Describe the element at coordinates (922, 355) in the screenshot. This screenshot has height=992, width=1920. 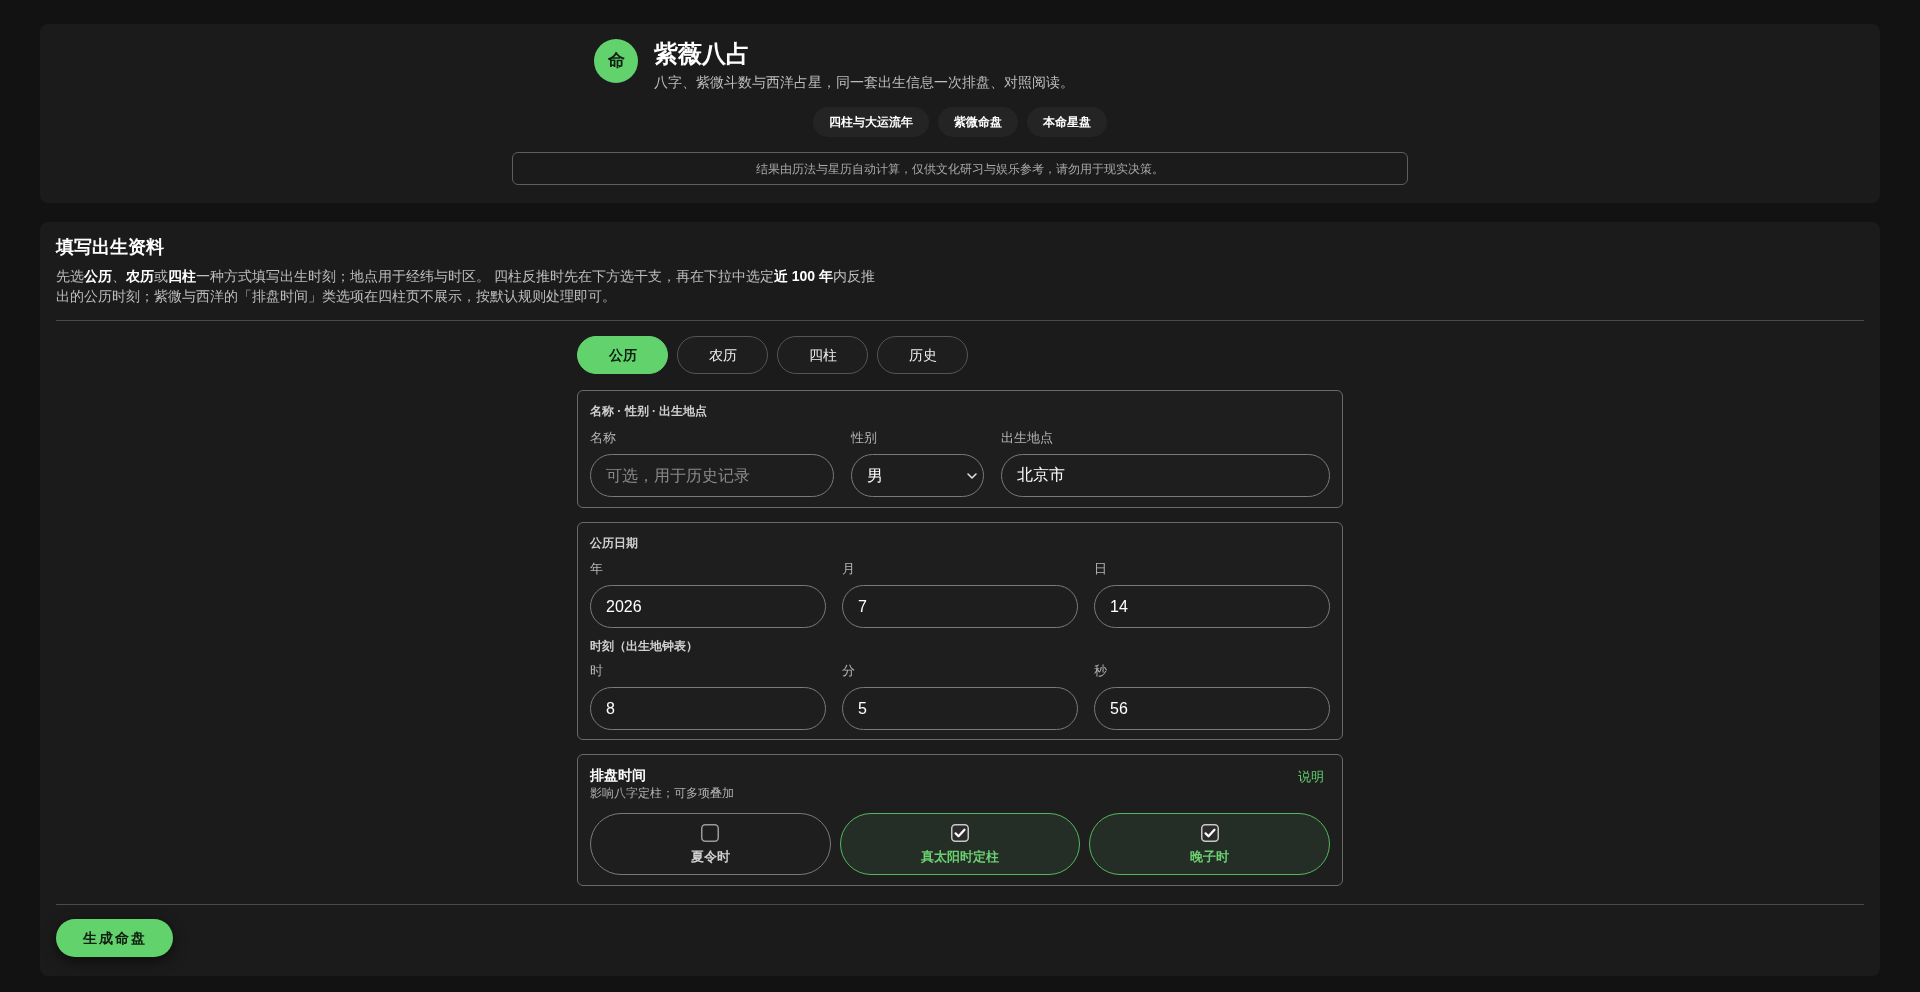
I see `calendar-tab: 历史` at that location.